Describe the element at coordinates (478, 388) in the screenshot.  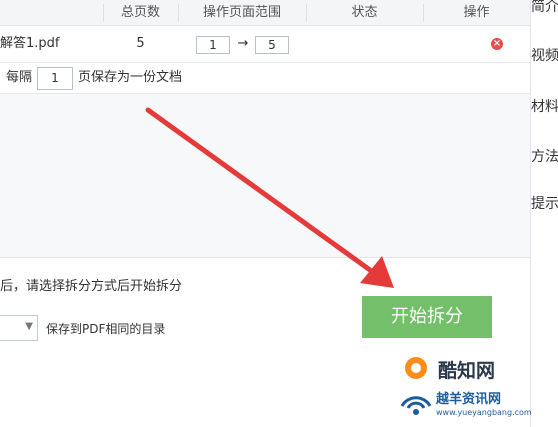
I see `watermark: 酷知网 越羊资讯网 www.yueyangbang.com` at that location.